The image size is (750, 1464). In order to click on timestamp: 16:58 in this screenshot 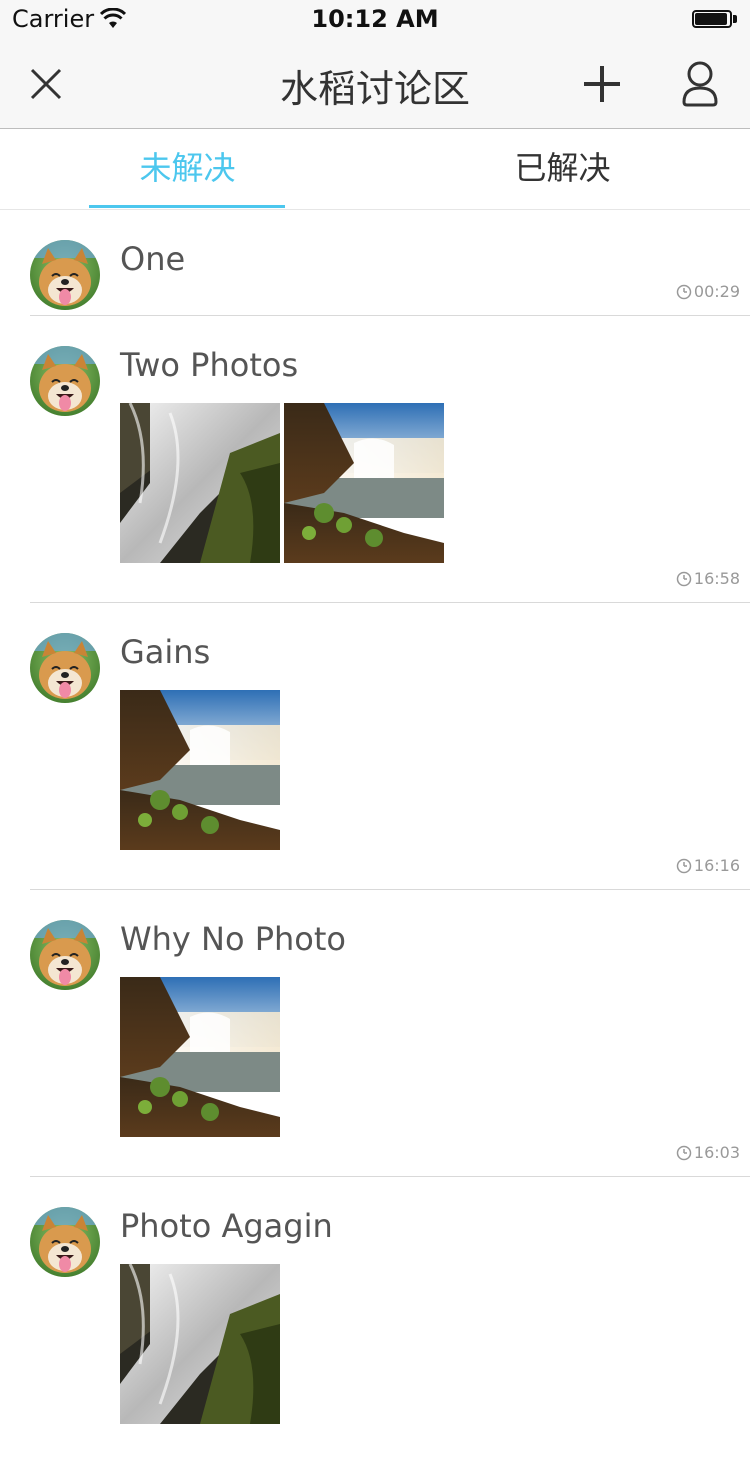, I will do `click(708, 578)`.